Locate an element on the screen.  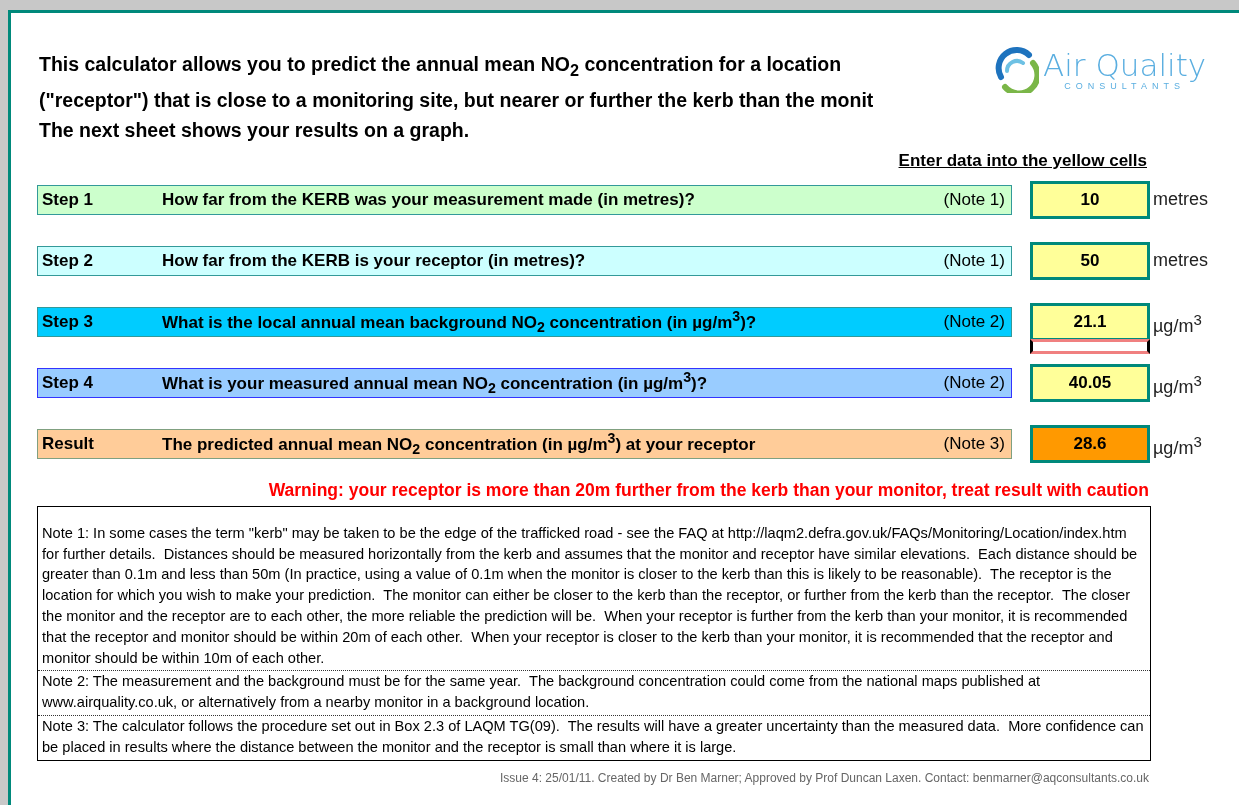
input-cell: 50 is located at coordinates (1090, 260).